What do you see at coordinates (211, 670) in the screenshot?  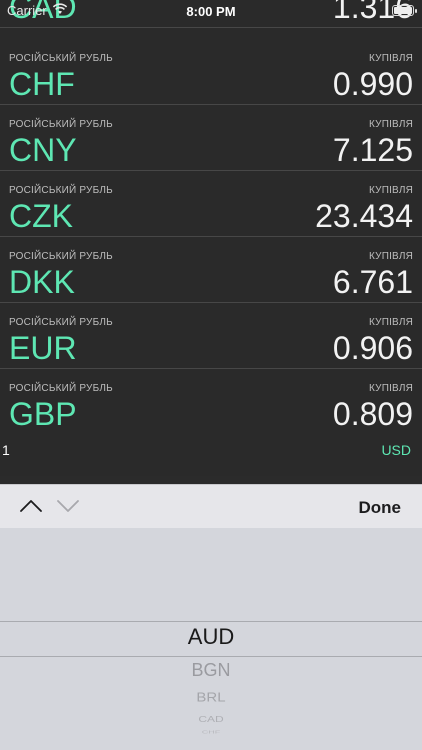 I see `picker-option: BGN` at bounding box center [211, 670].